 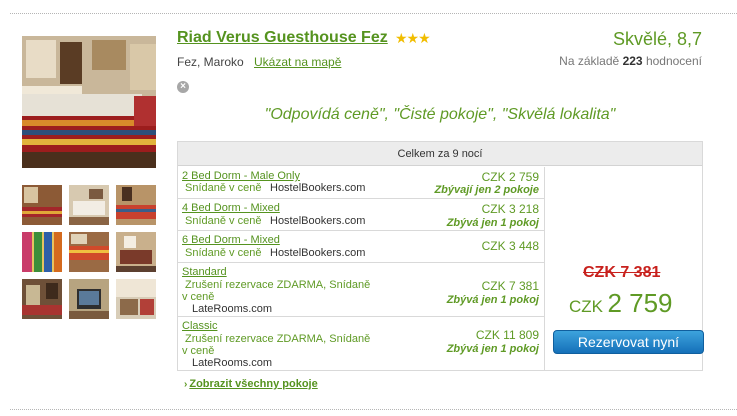 I want to click on hotel-name-link: Riad Verus Guesthouse Fez, so click(x=282, y=38).